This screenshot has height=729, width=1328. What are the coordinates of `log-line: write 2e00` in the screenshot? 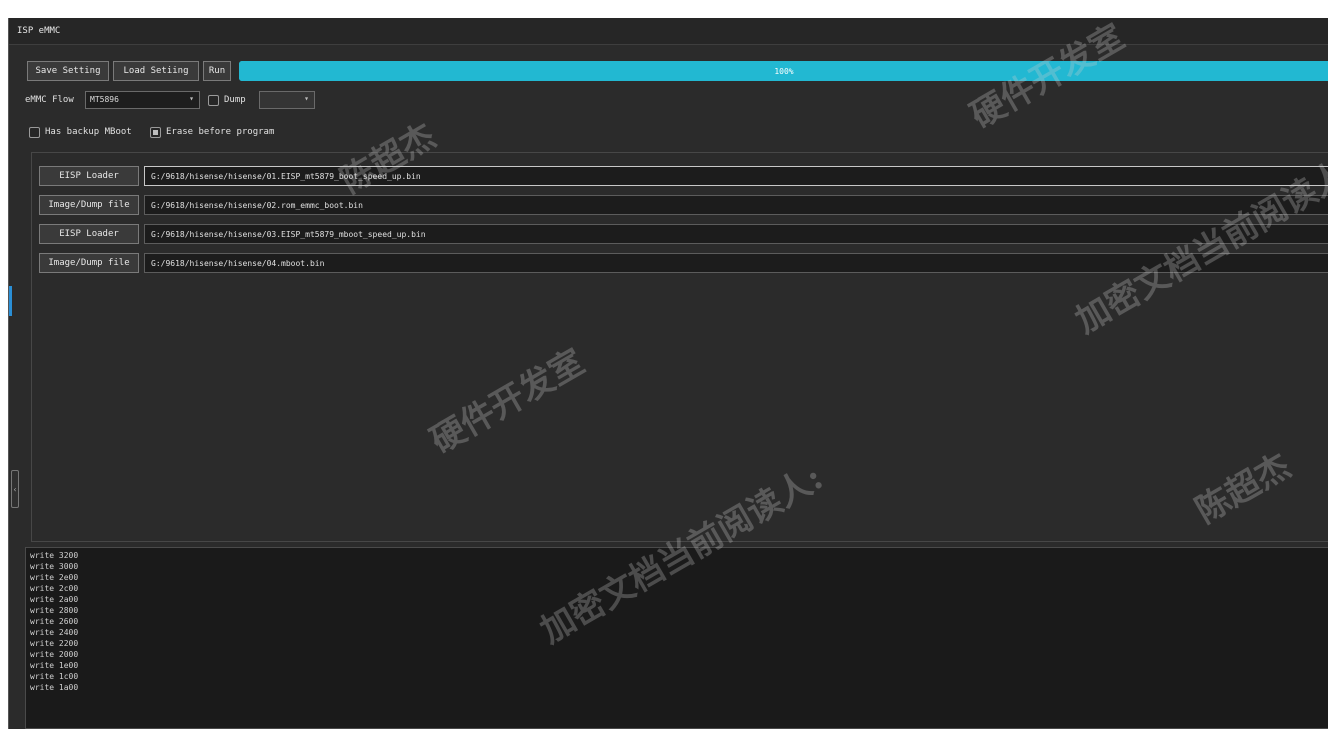 It's located at (54, 577).